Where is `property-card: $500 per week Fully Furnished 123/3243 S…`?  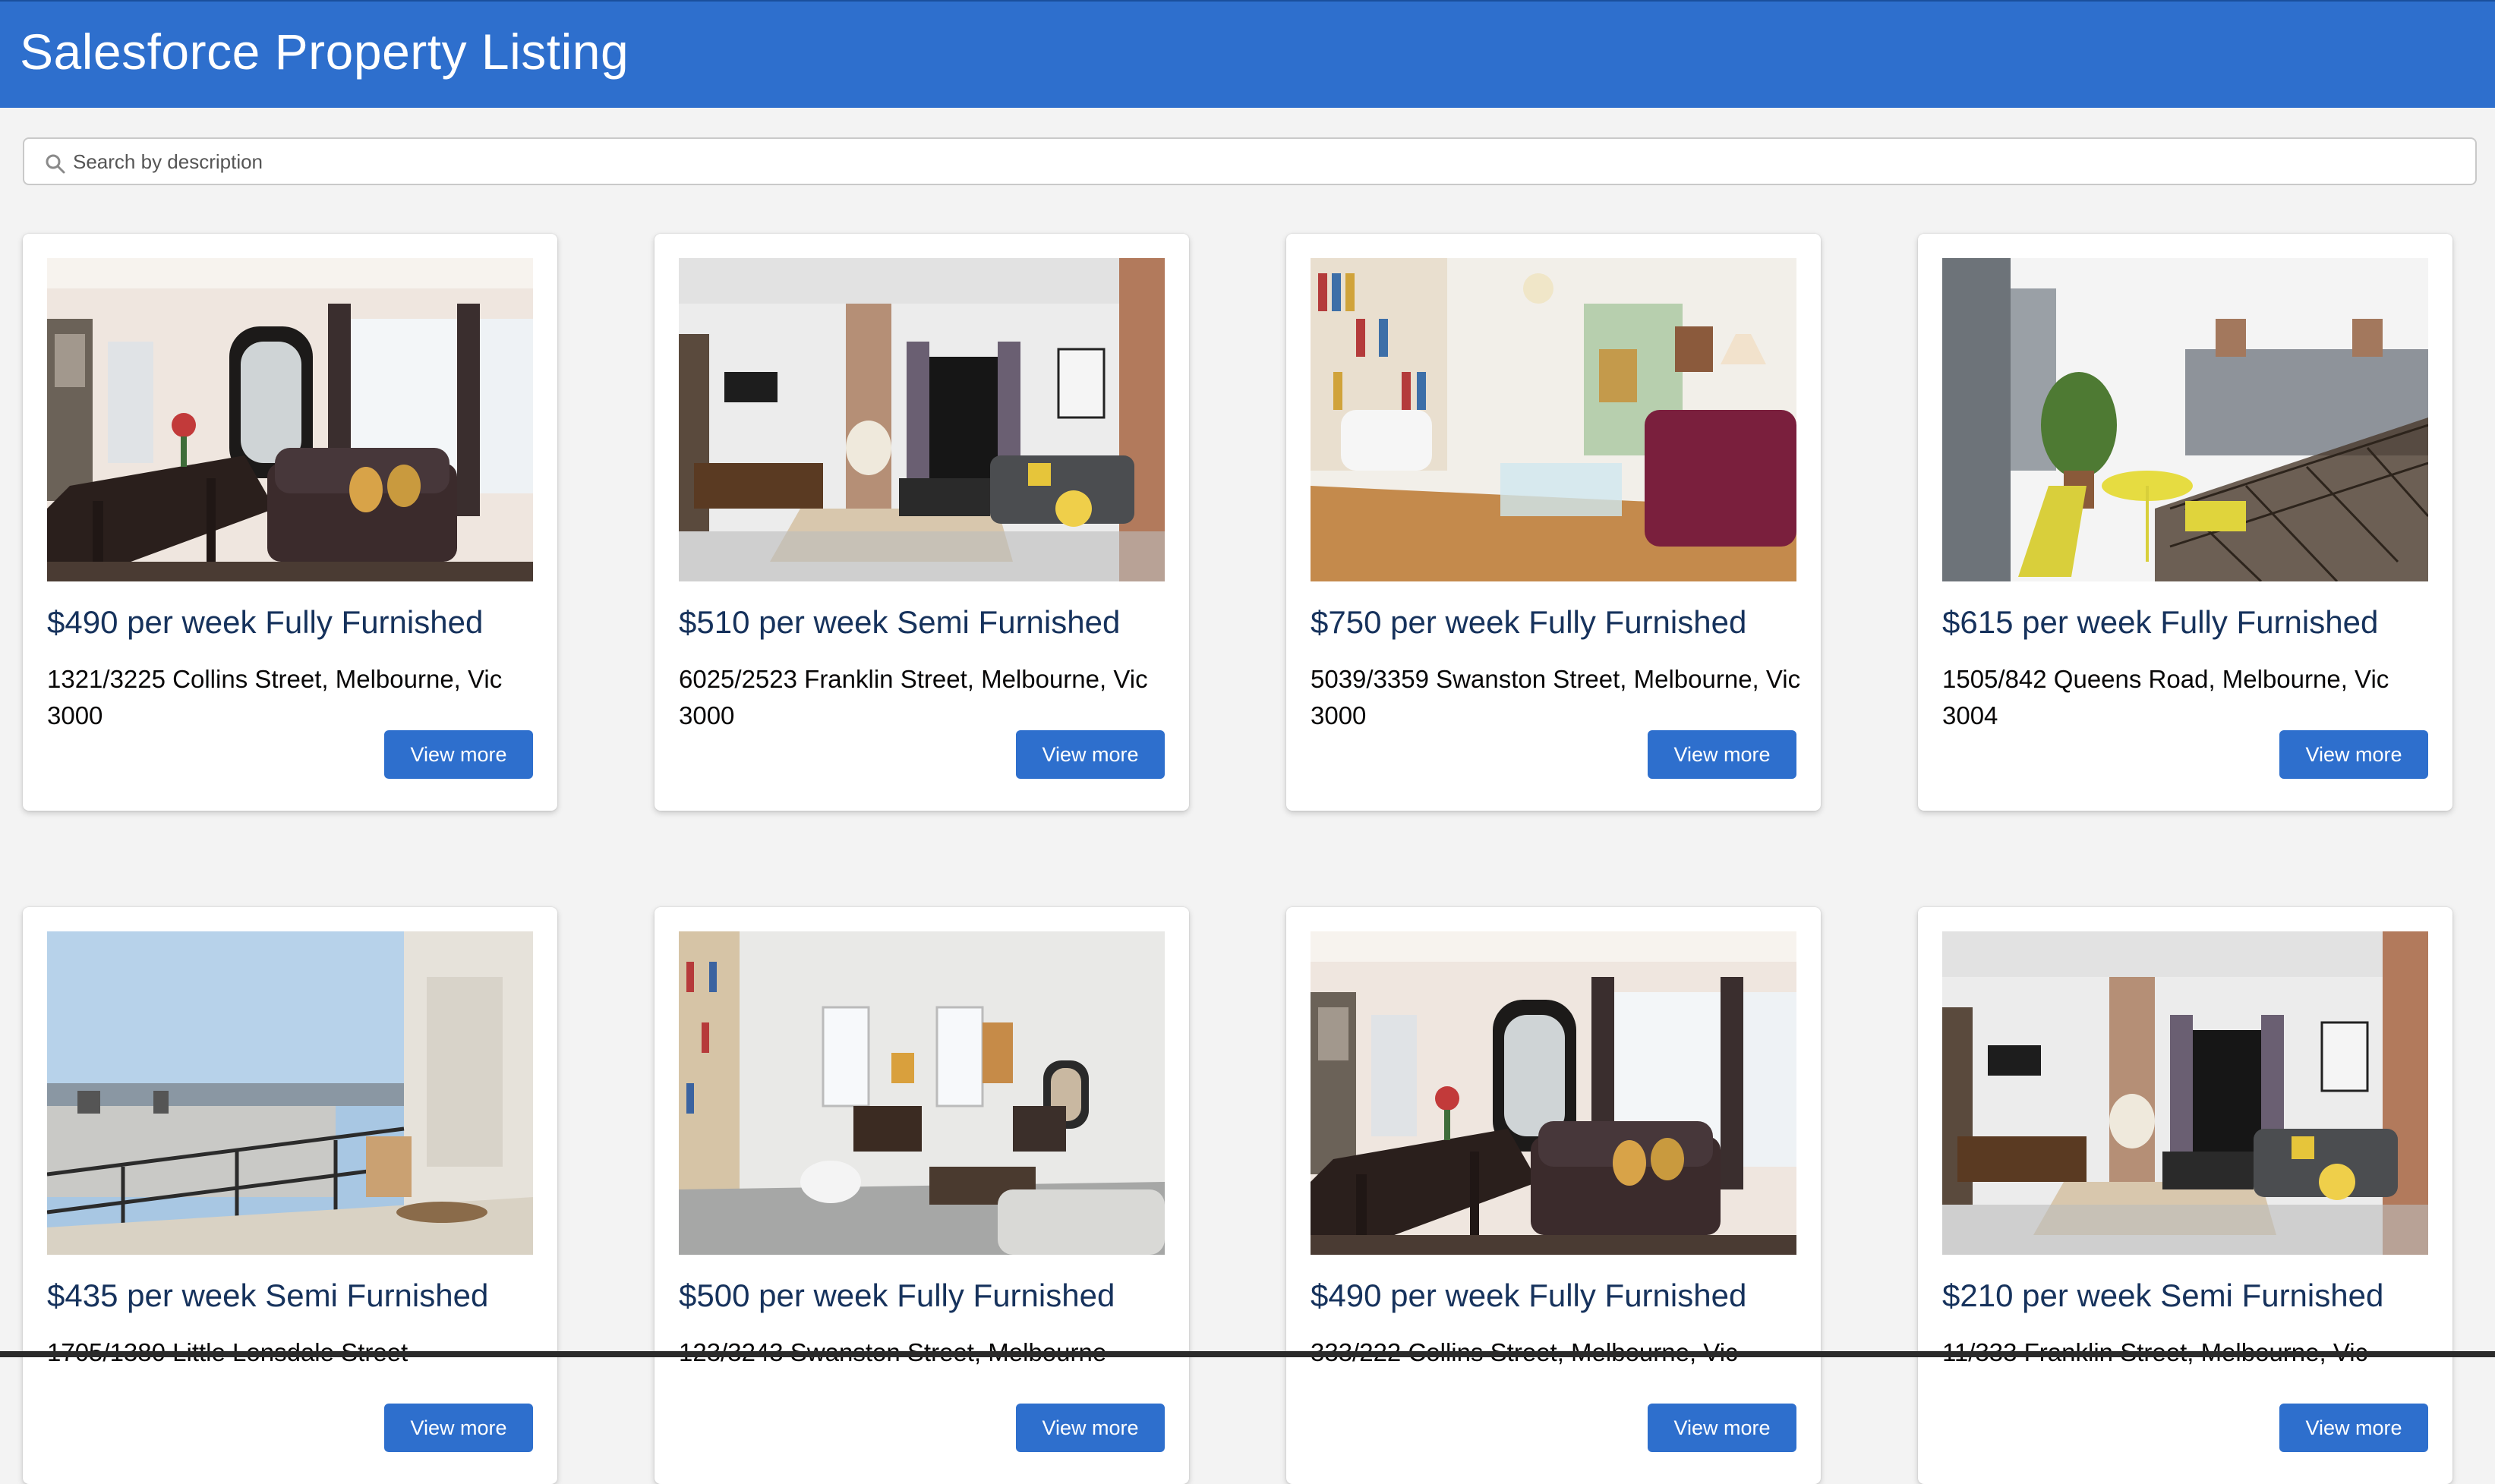
property-card: $500 per week Fully Furnished 123/3243 S… is located at coordinates (922, 1195).